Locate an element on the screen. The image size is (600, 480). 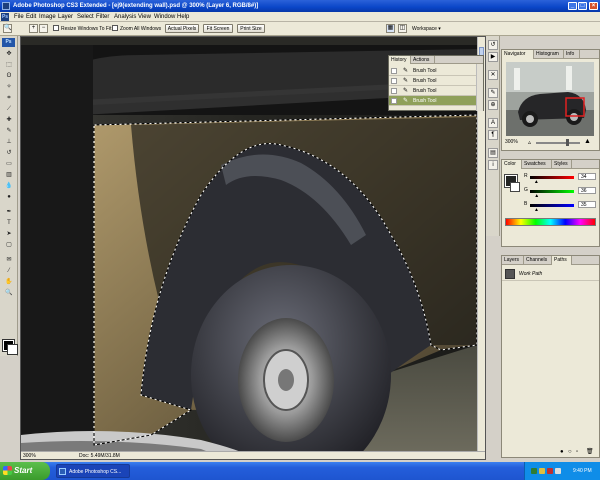
navigator-thumbnail is located at coordinates (550, 99).